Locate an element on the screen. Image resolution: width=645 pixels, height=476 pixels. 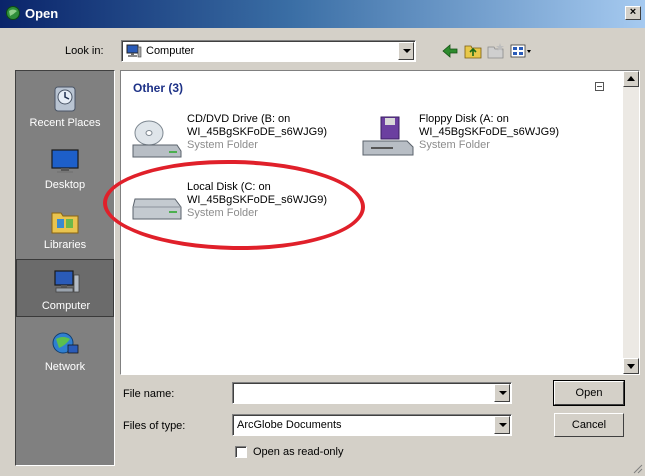
hard-disk-icon is located at coordinates (157, 209).